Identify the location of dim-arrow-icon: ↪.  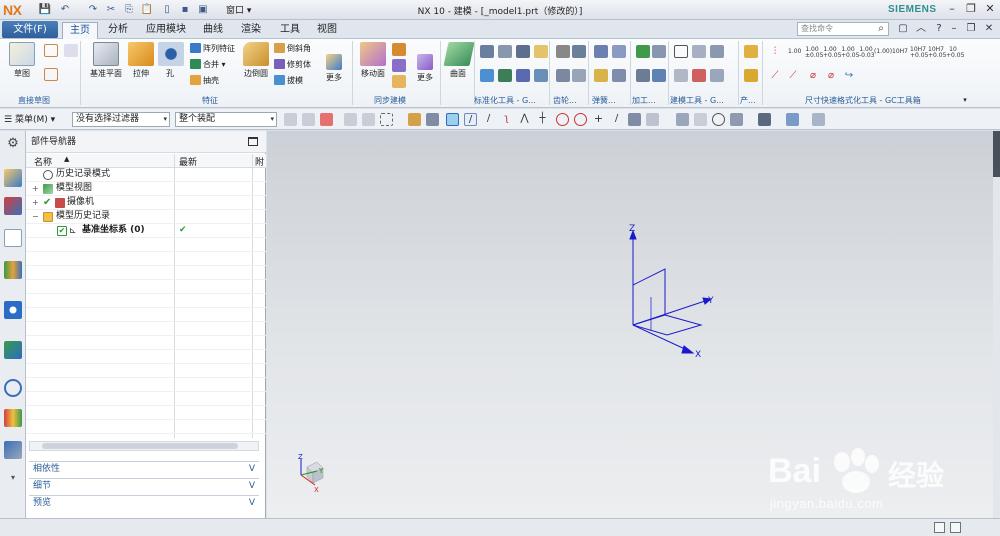
(849, 75).